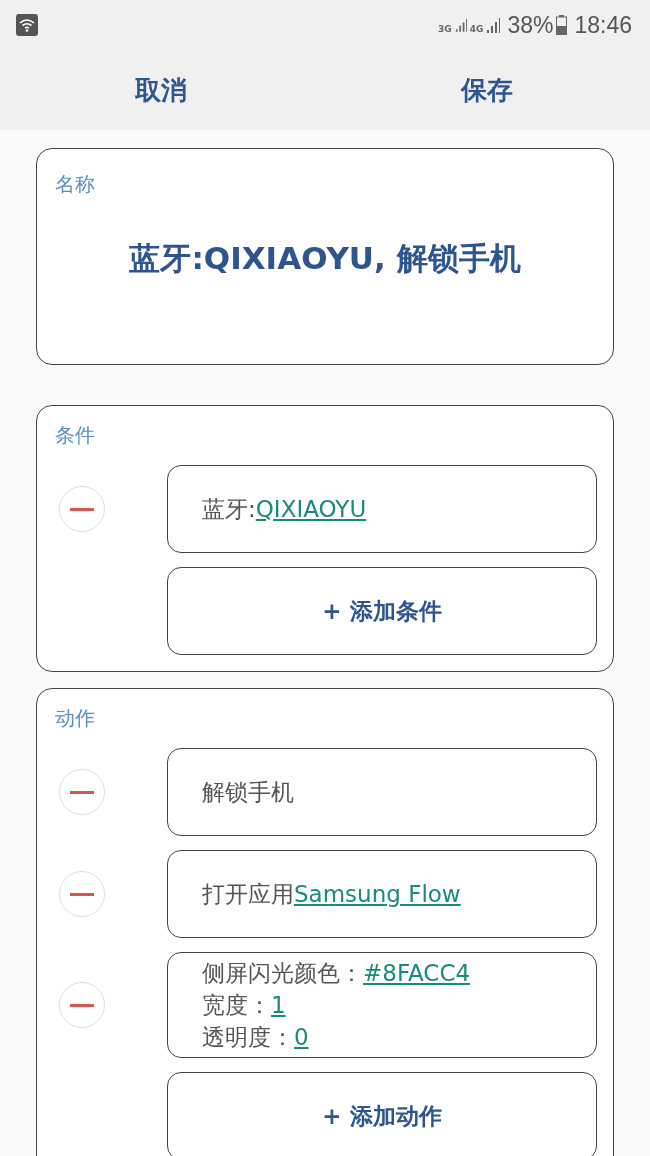  Describe the element at coordinates (162, 90) in the screenshot. I see `cancel-button: 取消` at that location.